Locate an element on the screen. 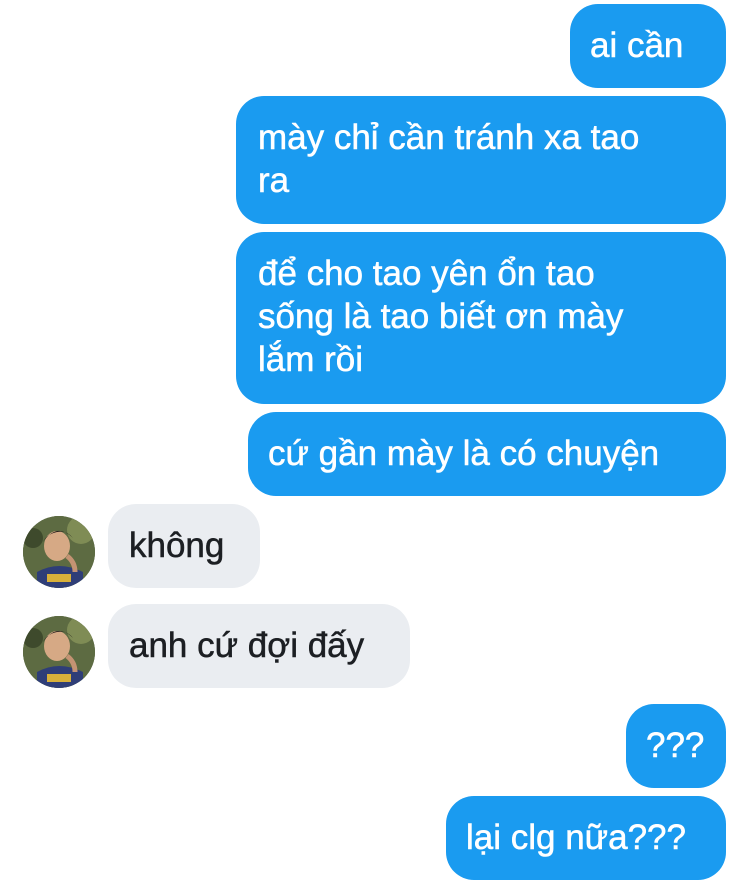 The width and height of the screenshot is (750, 893). message-text: ai cần is located at coordinates (637, 46).